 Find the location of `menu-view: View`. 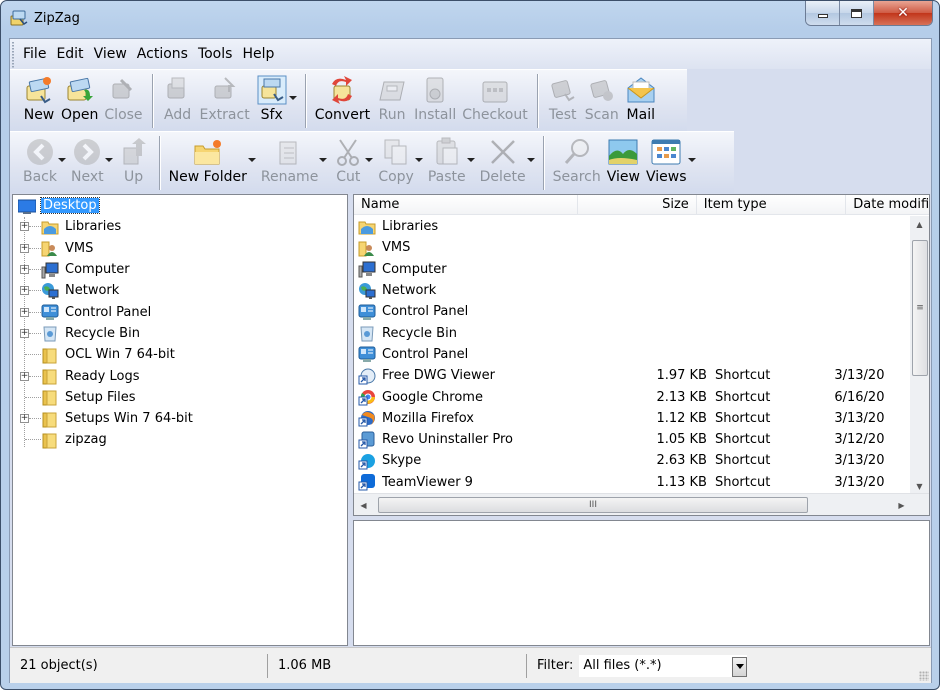

menu-view: View is located at coordinates (110, 54).